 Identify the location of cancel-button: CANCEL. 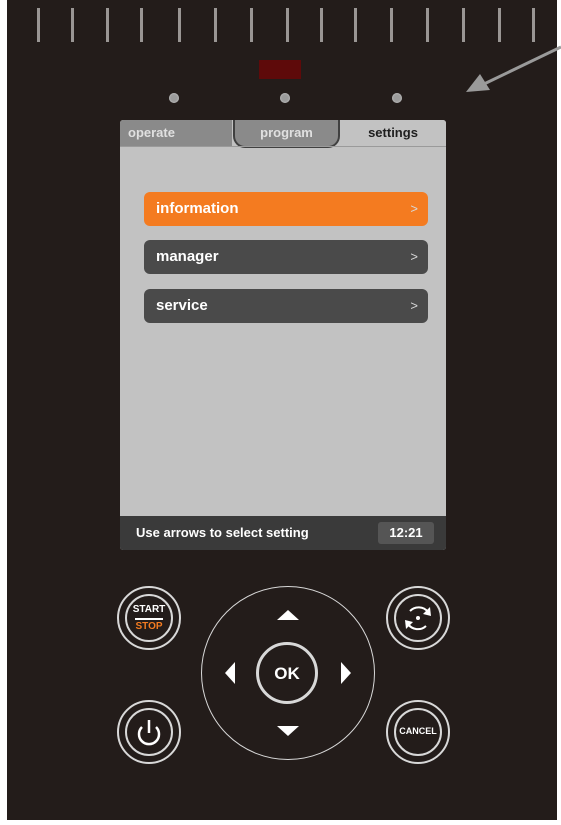
(418, 732).